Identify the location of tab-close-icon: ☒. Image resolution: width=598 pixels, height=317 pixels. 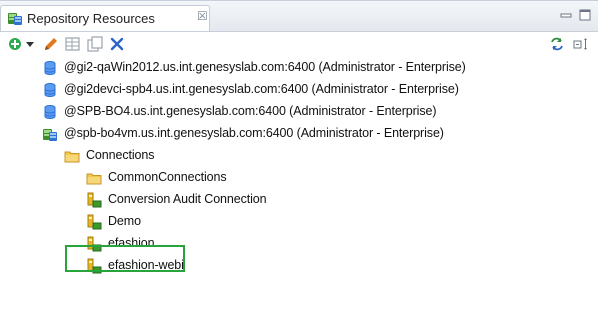
(202, 16).